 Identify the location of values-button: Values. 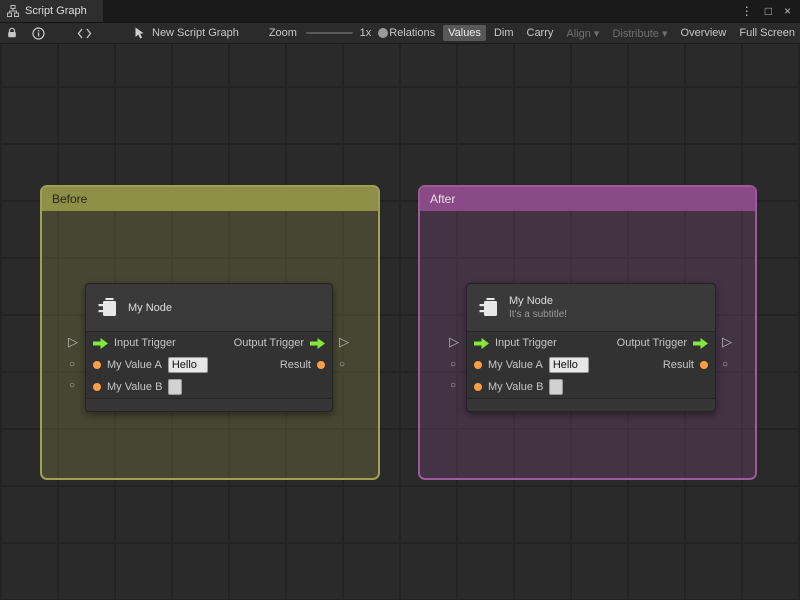
(464, 33).